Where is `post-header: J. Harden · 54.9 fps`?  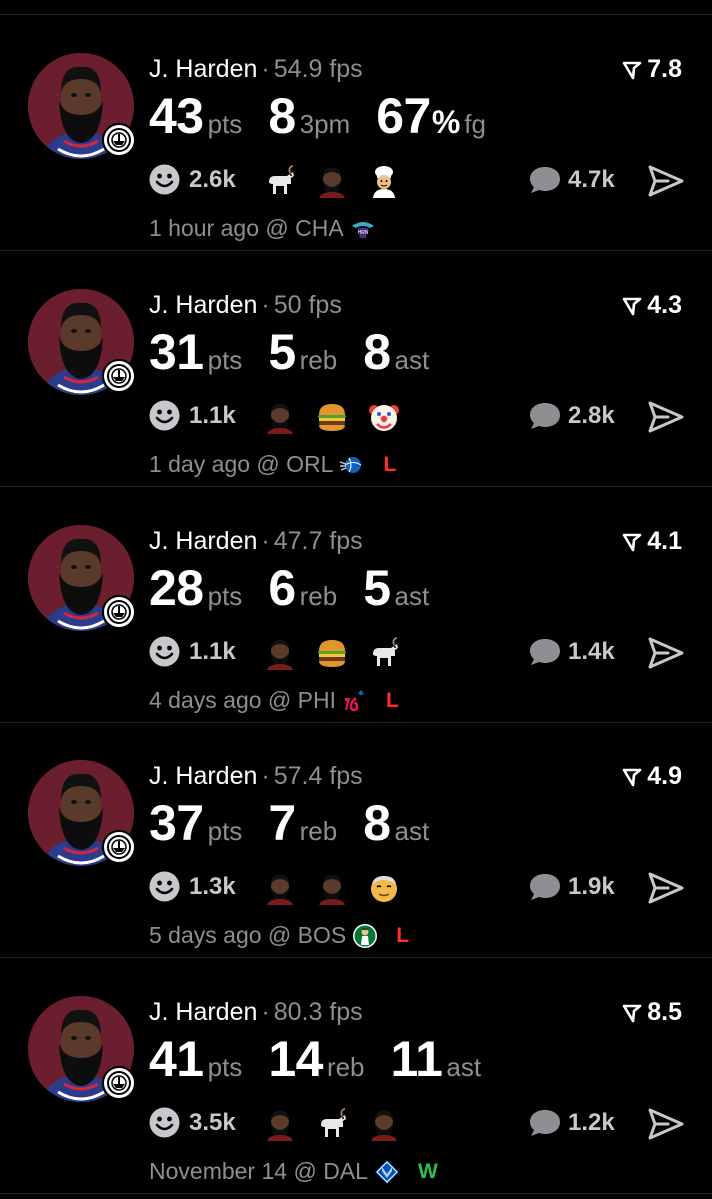 post-header: J. Harden · 54.9 fps is located at coordinates (256, 69).